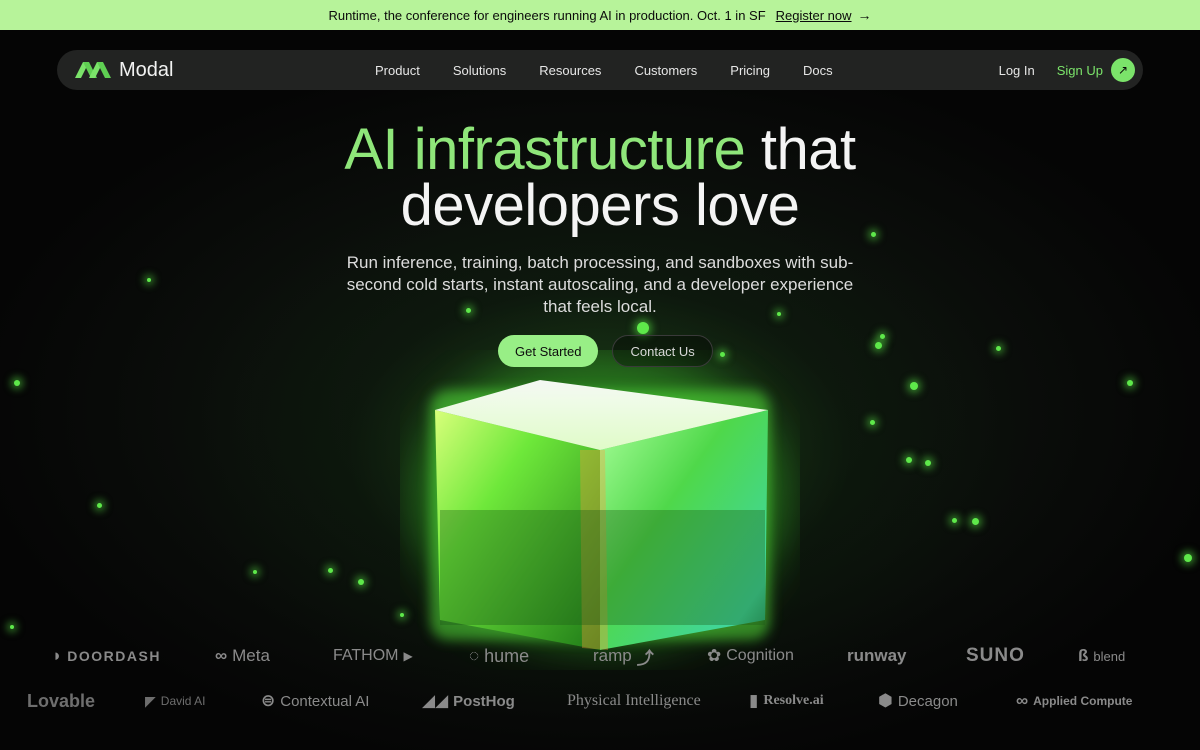  What do you see at coordinates (435, 700) in the screenshot?
I see `posthog-icon: ◢◢` at bounding box center [435, 700].